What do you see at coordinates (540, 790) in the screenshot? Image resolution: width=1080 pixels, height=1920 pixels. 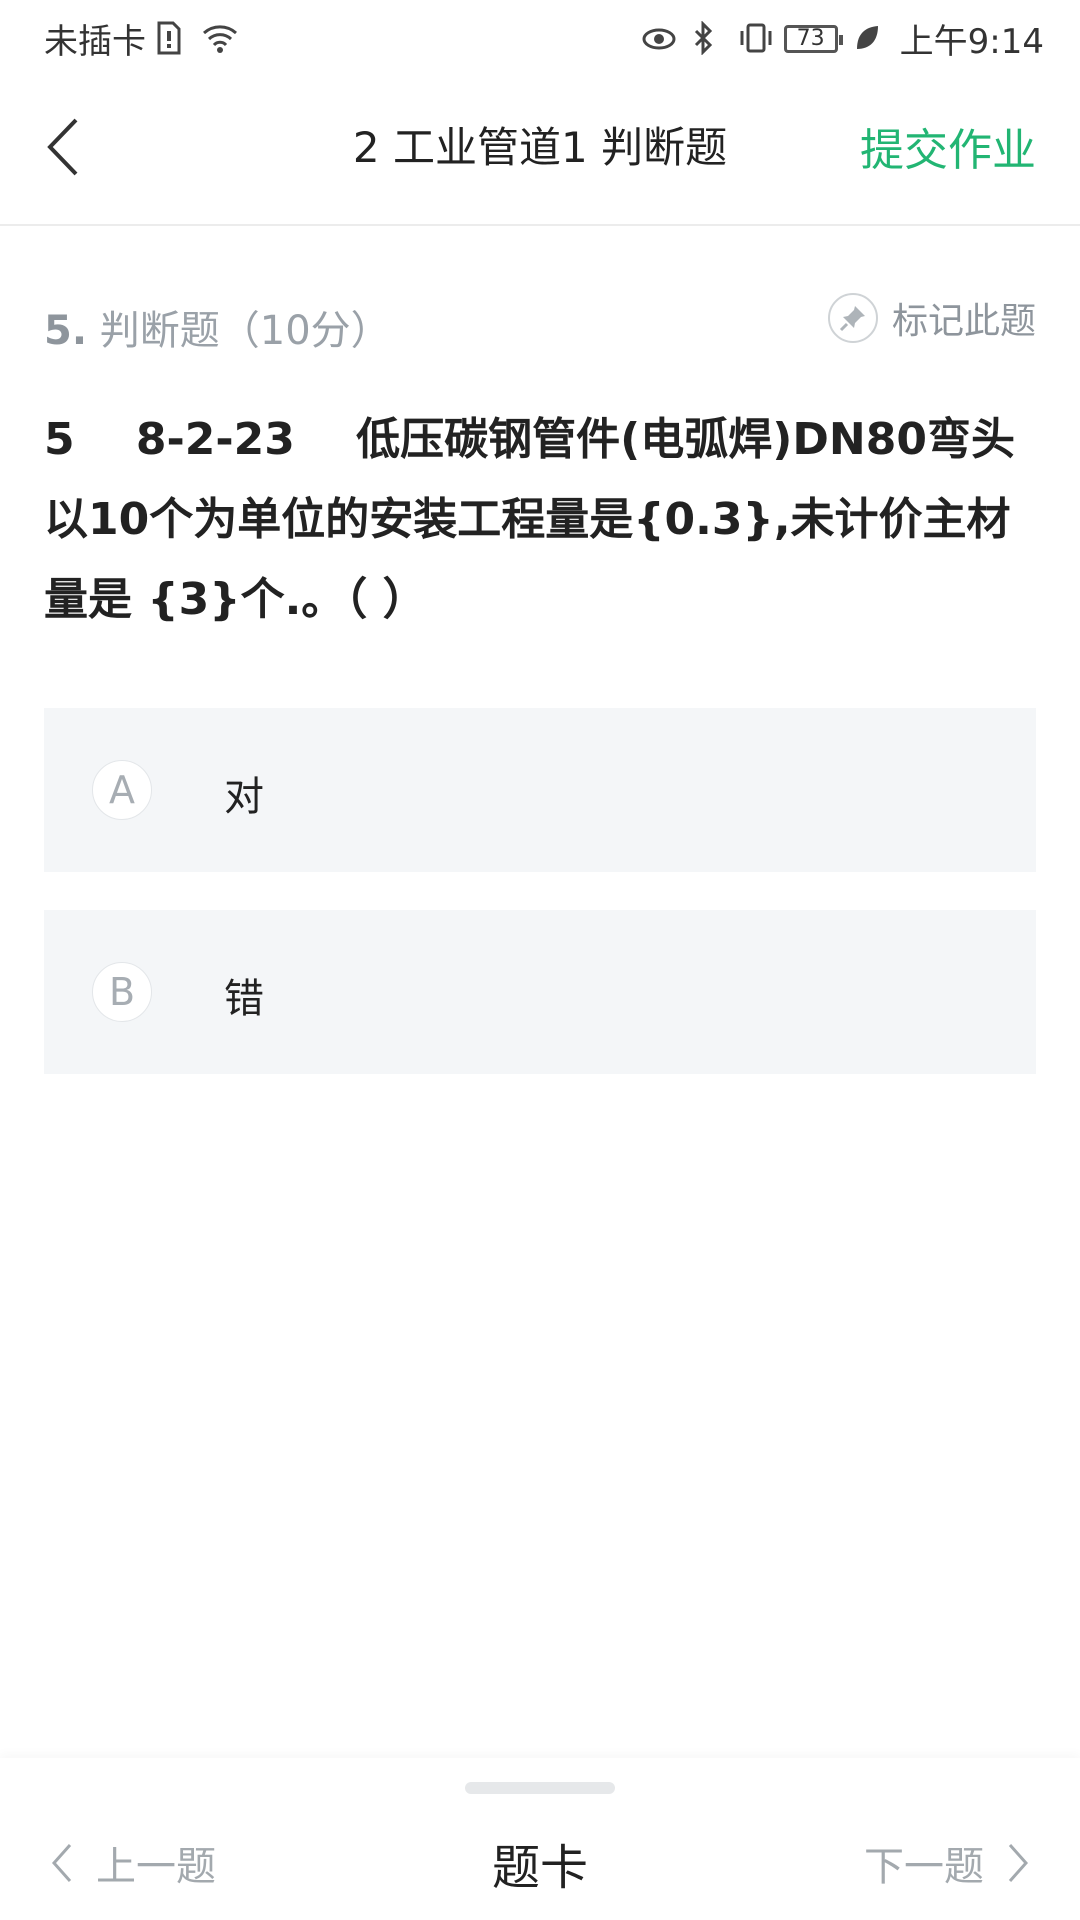 I see `option-a: A 对` at bounding box center [540, 790].